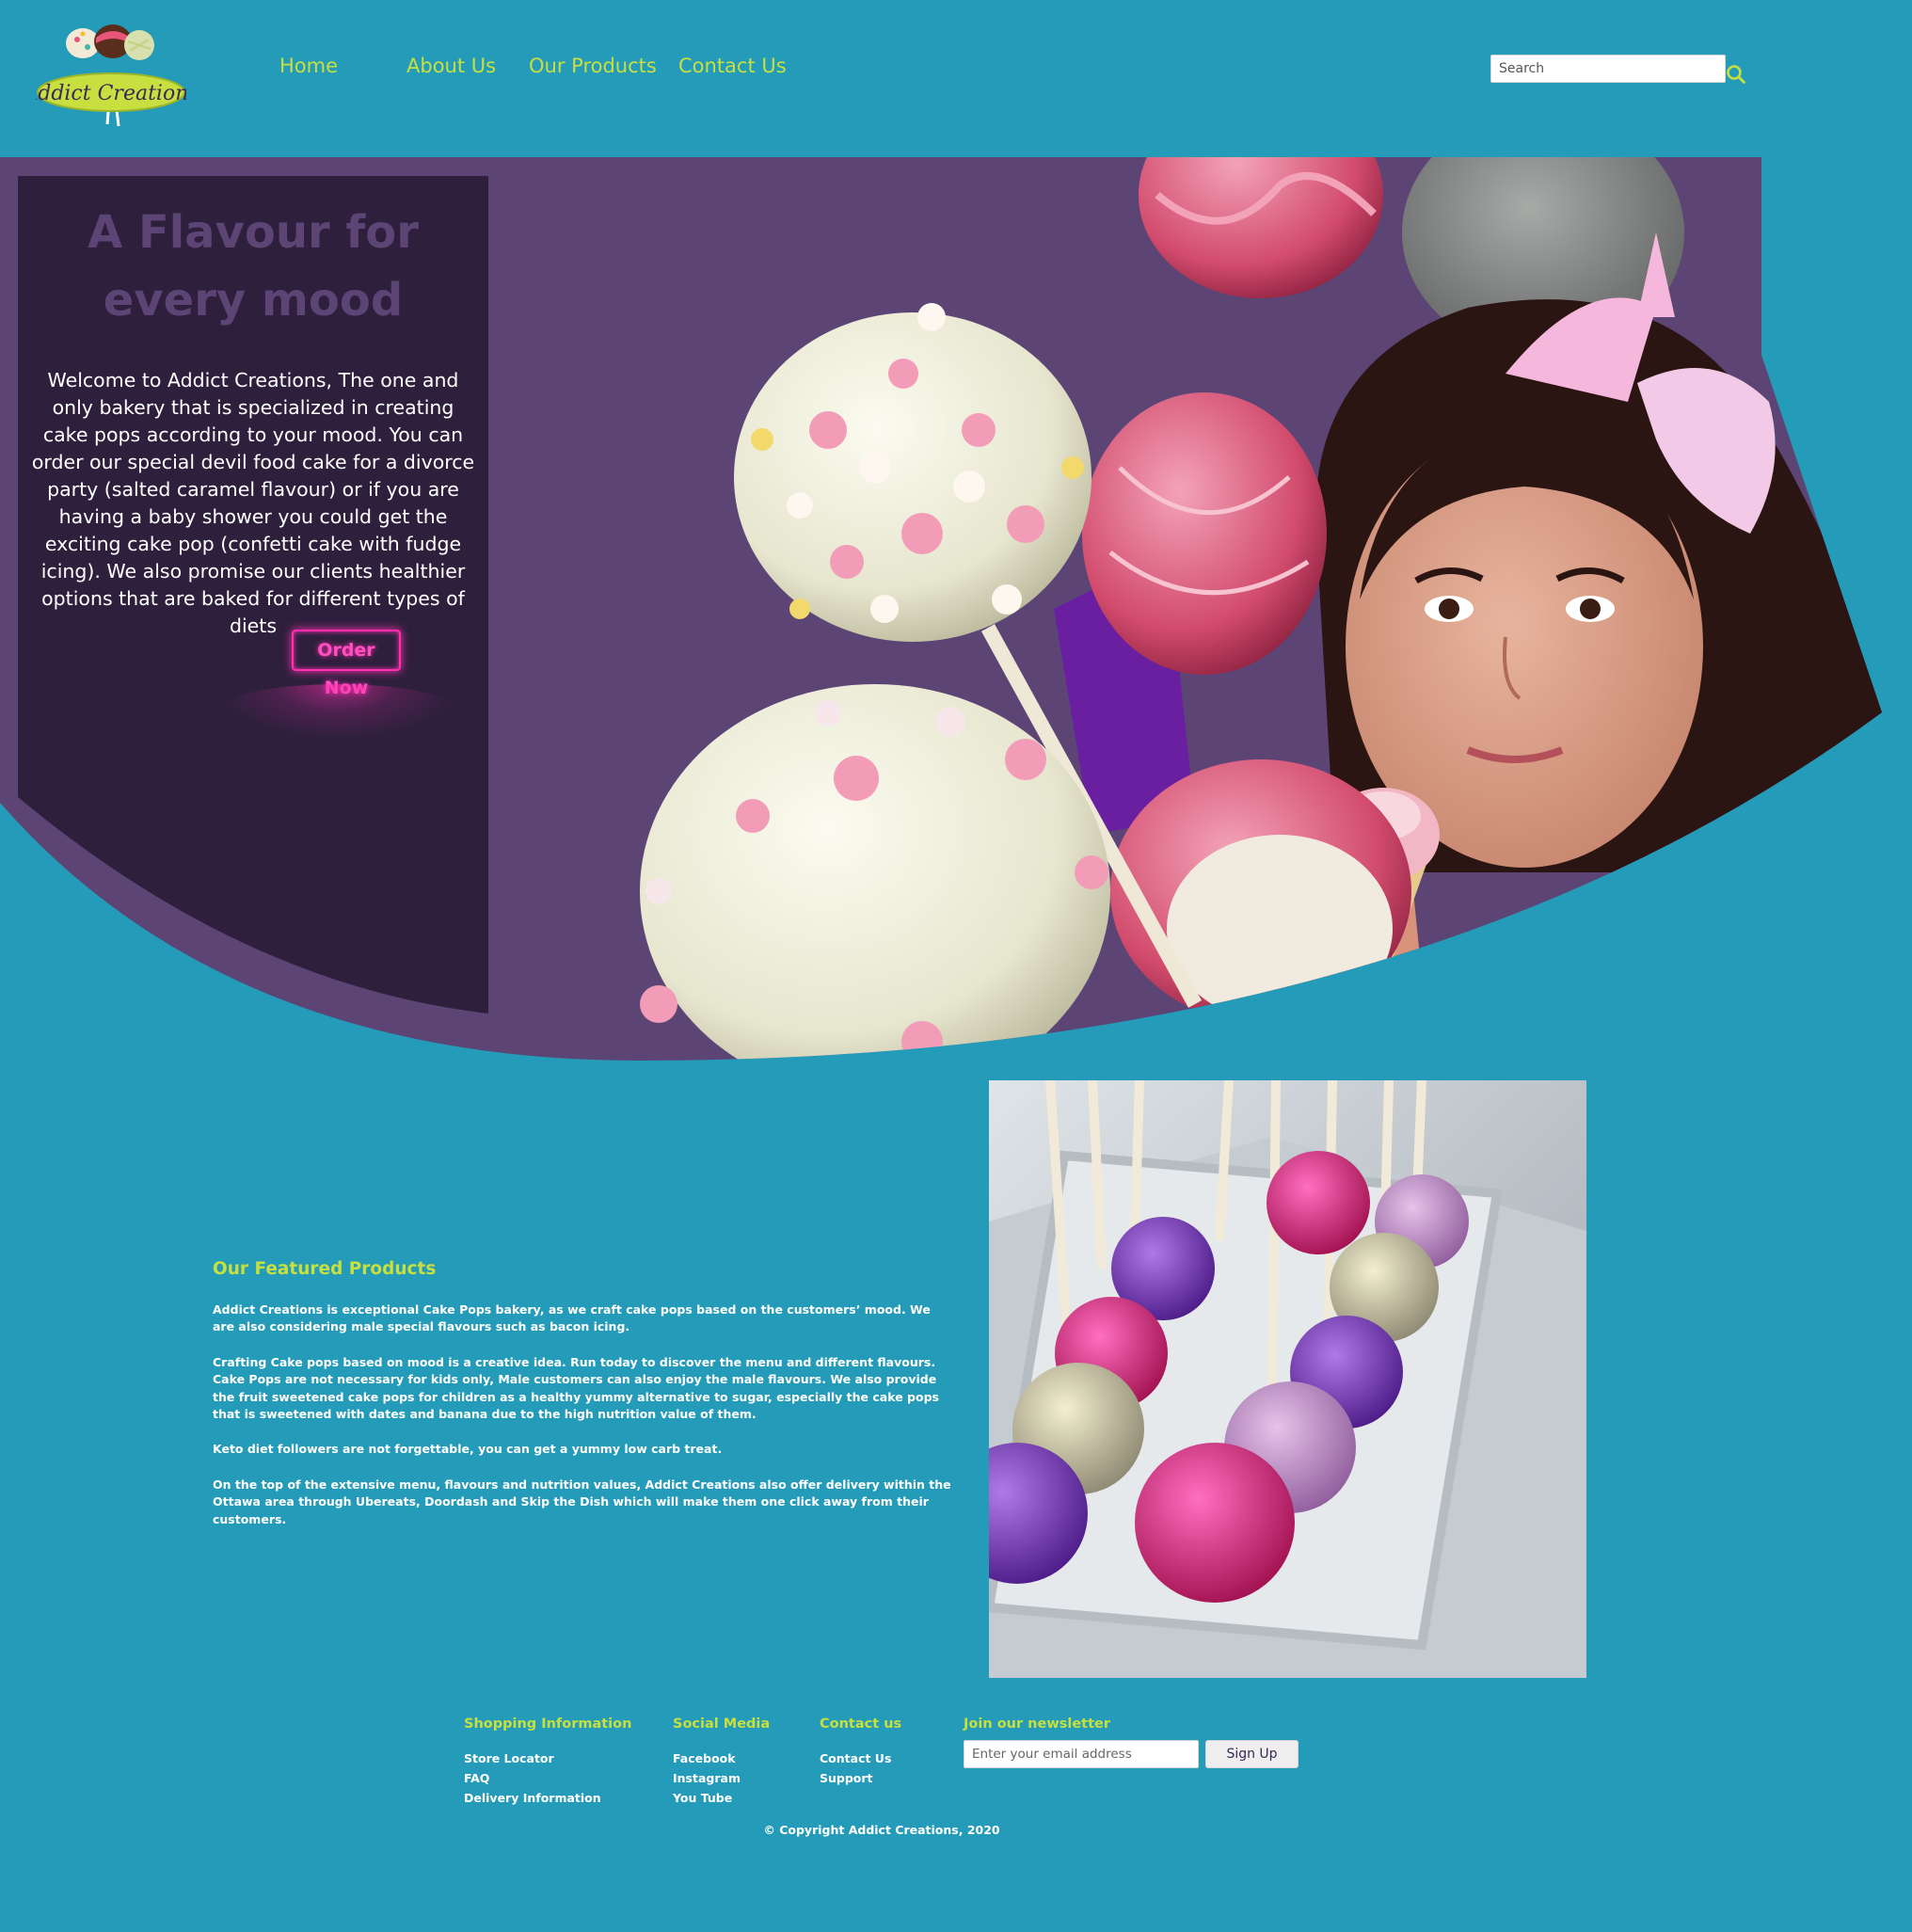 This screenshot has width=1912, height=1932. Describe the element at coordinates (111, 93) in the screenshot. I see `logo-text: Addict Creations` at that location.